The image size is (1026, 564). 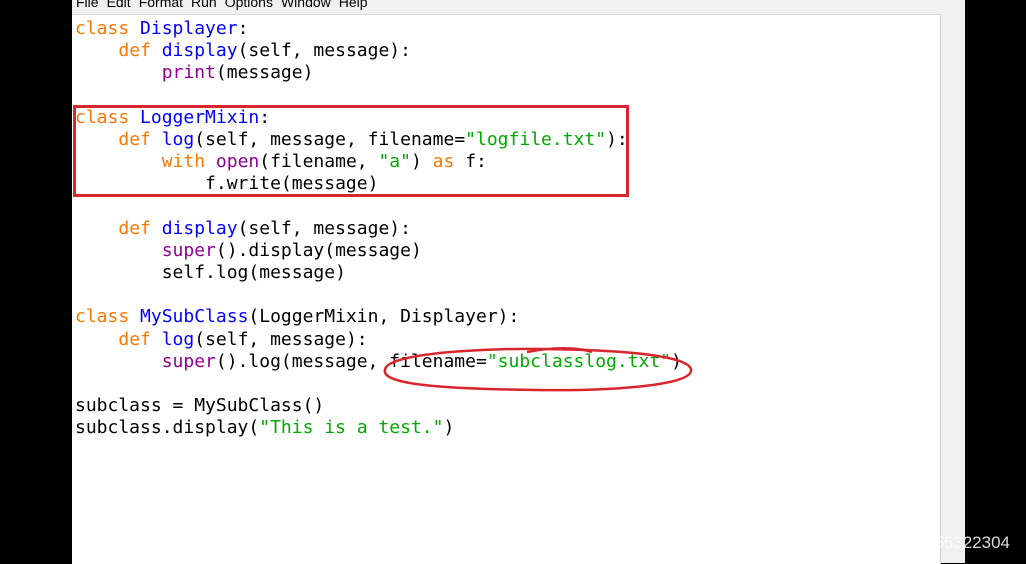 I want to click on vertical-scrollbar, so click(x=953, y=288).